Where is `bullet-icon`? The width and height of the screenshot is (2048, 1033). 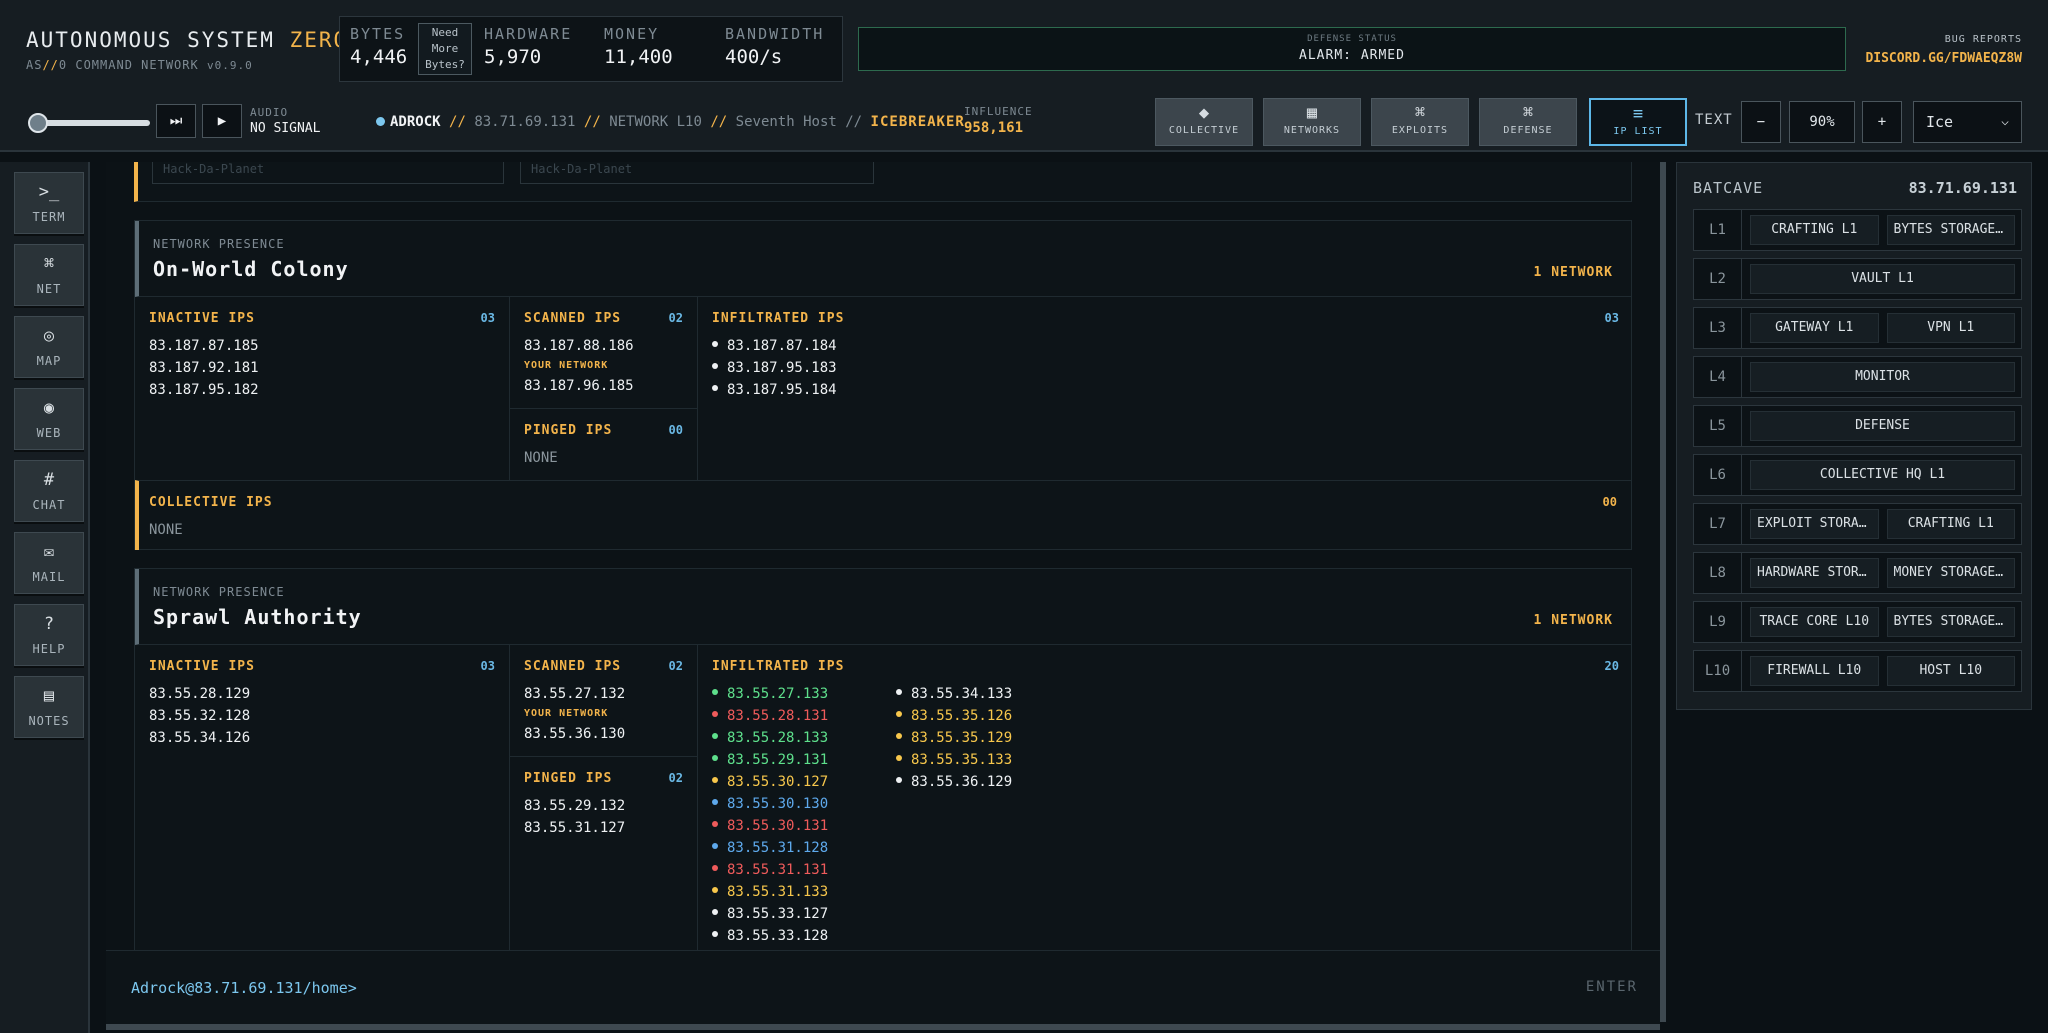 bullet-icon is located at coordinates (715, 824).